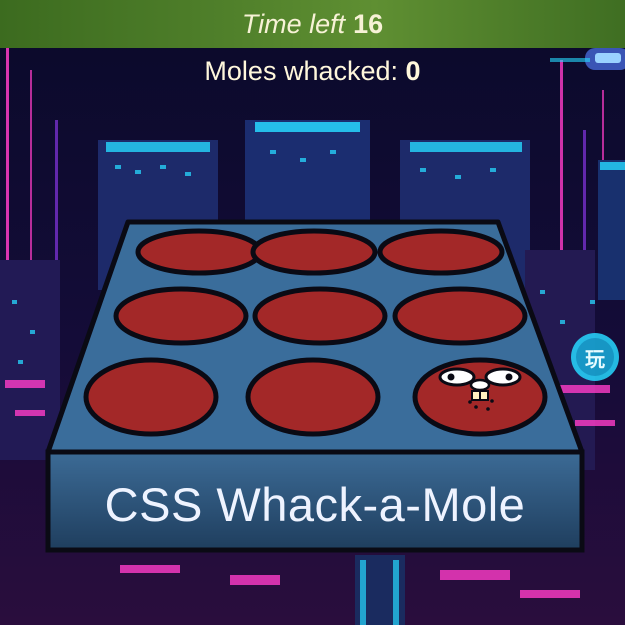 This screenshot has height=625, width=625. I want to click on neon-sign-glyph: 玩, so click(595, 359).